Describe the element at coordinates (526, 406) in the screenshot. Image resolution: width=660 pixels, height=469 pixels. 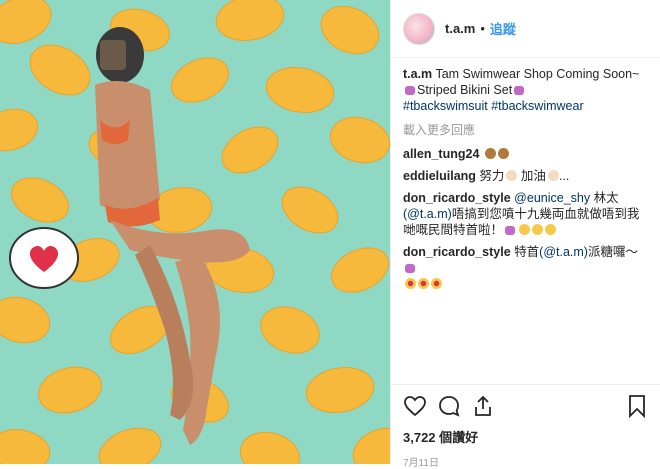
I see `action-icons-row` at that location.